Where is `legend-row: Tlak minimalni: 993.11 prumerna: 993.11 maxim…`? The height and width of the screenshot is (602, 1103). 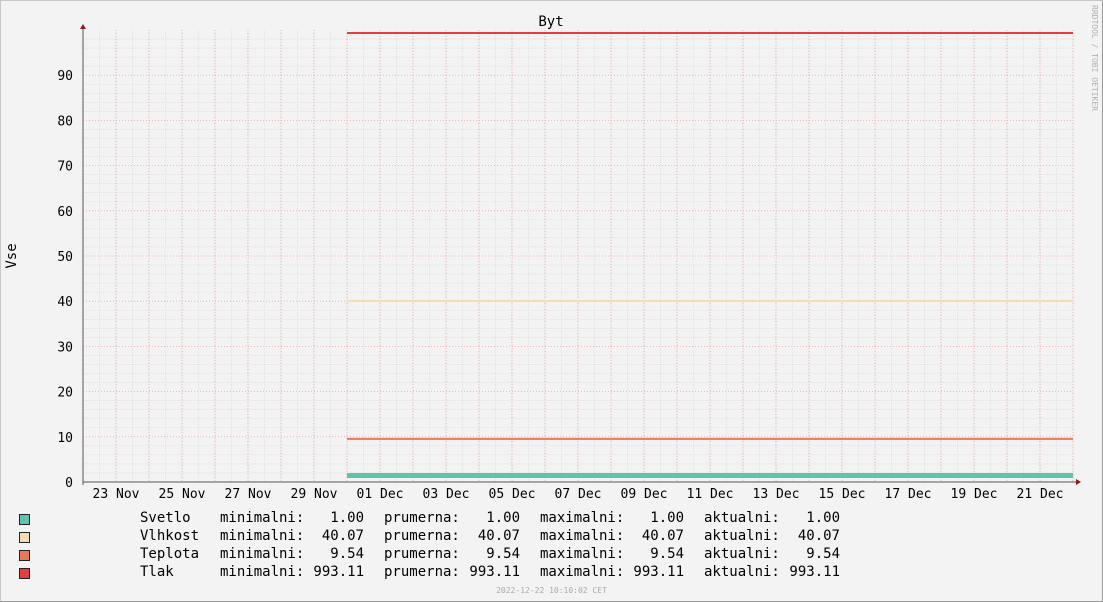
legend-row: Tlak minimalni: 993.11 prumerna: 993.11 maxim… is located at coordinates (450, 573).